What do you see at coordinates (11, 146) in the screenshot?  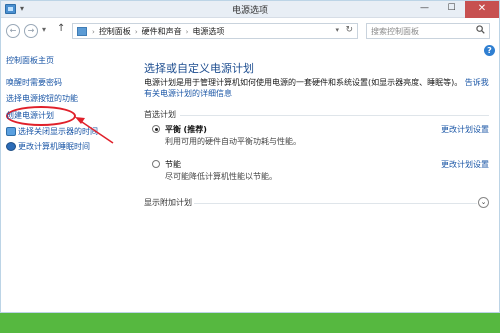 I see `moon-icon` at bounding box center [11, 146].